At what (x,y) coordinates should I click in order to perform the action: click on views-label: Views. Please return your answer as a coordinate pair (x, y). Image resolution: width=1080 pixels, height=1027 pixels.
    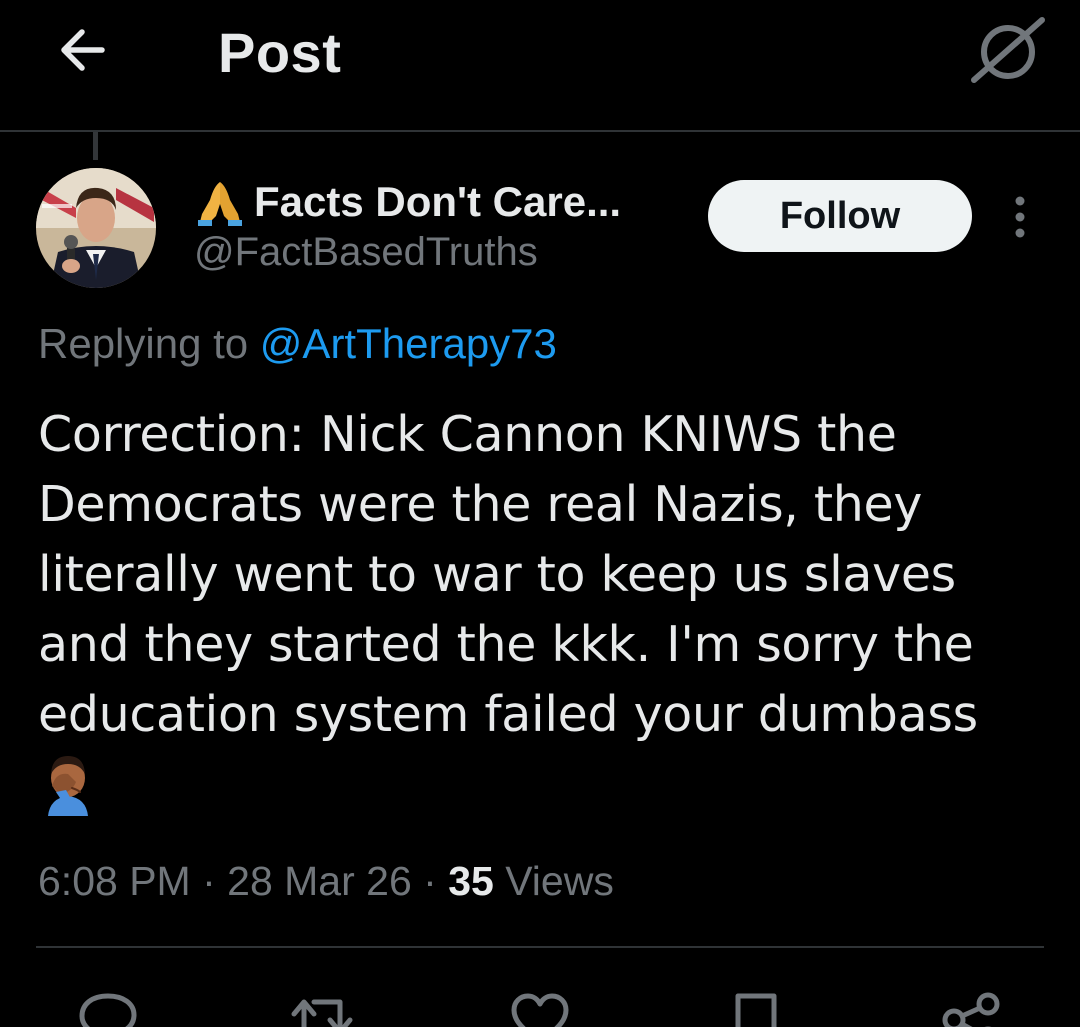
    Looking at the image, I should click on (559, 881).